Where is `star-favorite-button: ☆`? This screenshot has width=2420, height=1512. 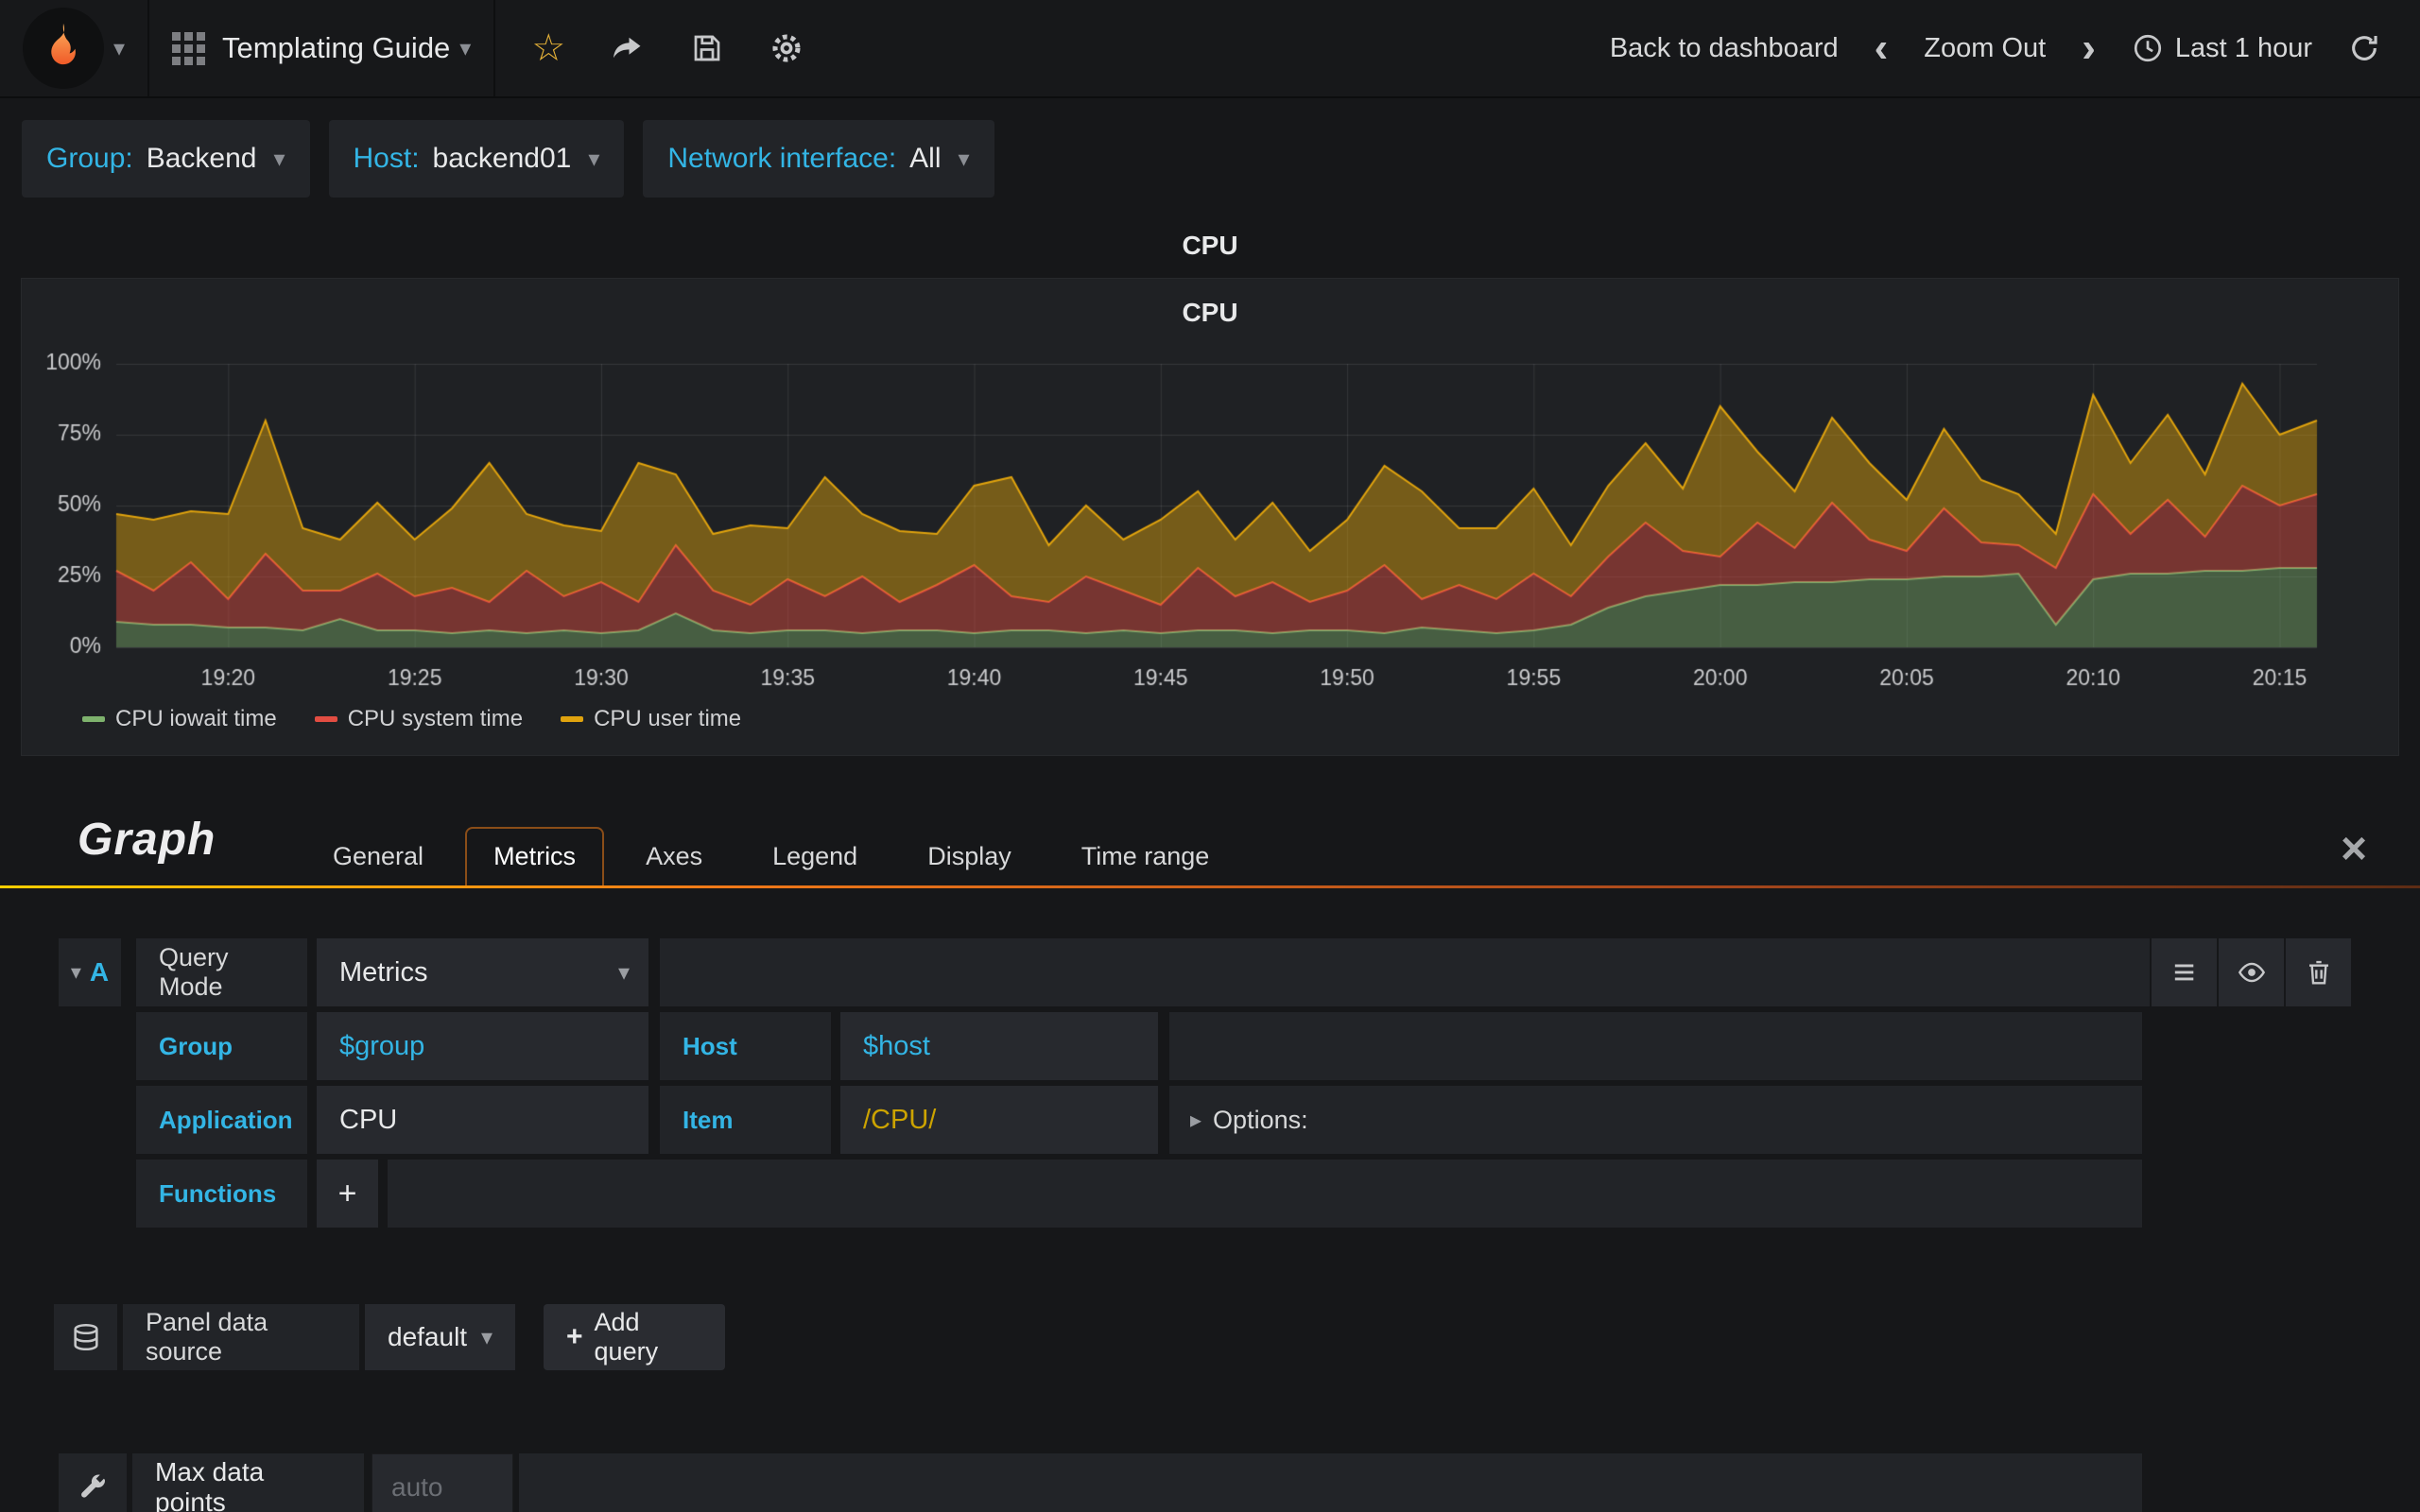
star-favorite-button: ☆ is located at coordinates (548, 48).